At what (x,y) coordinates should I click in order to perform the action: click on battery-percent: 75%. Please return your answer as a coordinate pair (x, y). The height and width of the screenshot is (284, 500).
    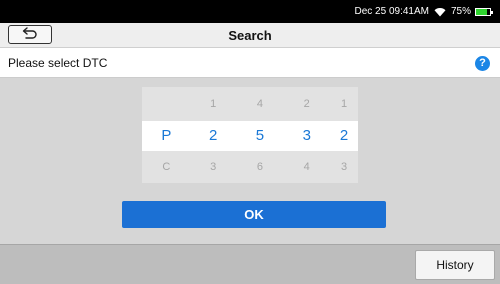
    Looking at the image, I should click on (460, 11).